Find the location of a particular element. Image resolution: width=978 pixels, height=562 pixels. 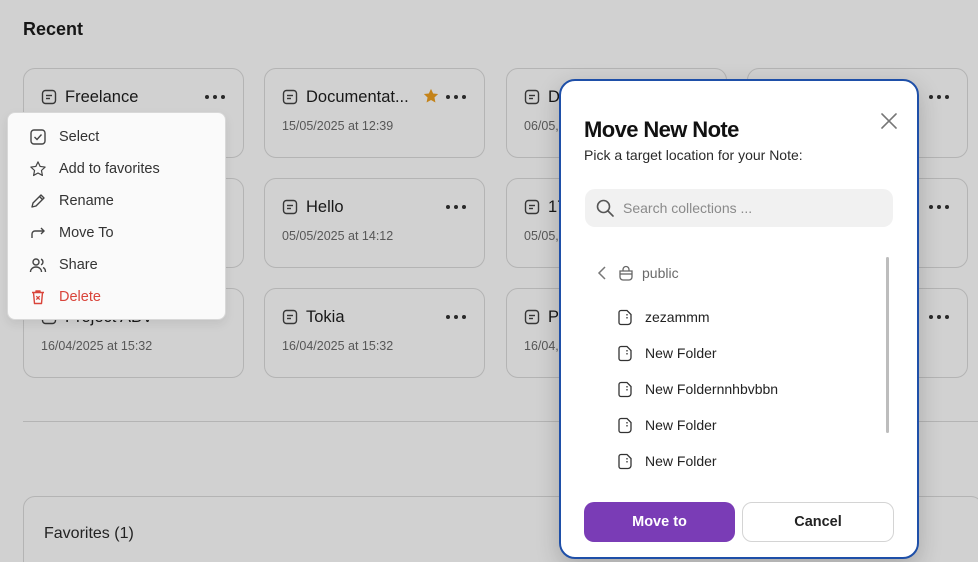

menu-item-select: Select is located at coordinates (64, 137).